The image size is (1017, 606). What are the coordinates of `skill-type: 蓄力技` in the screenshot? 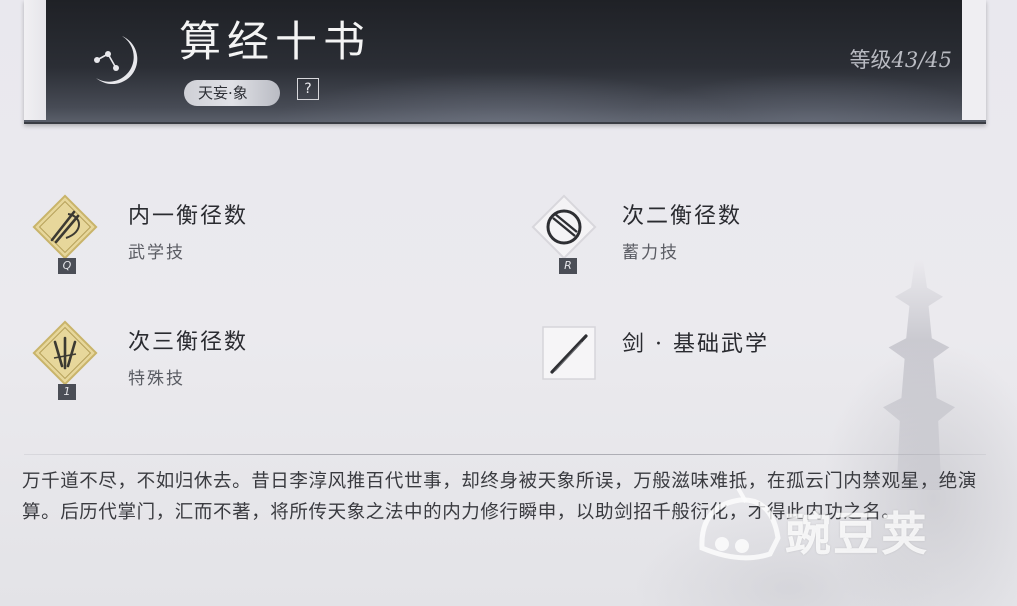 It's located at (650, 253).